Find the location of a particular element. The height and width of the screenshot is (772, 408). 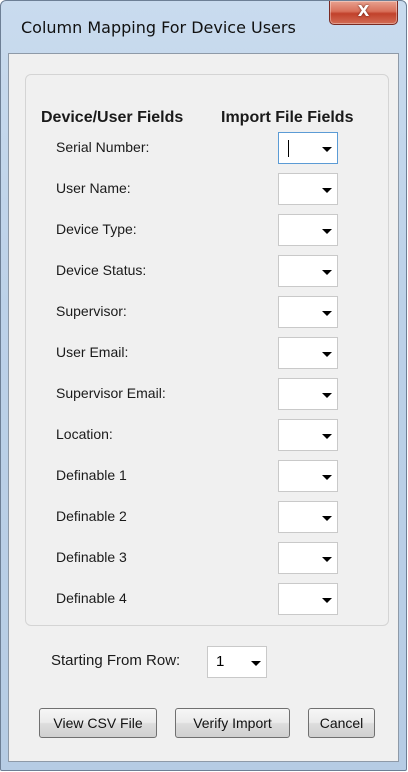

field-label-supervisor: Supervisor: is located at coordinates (91, 311).